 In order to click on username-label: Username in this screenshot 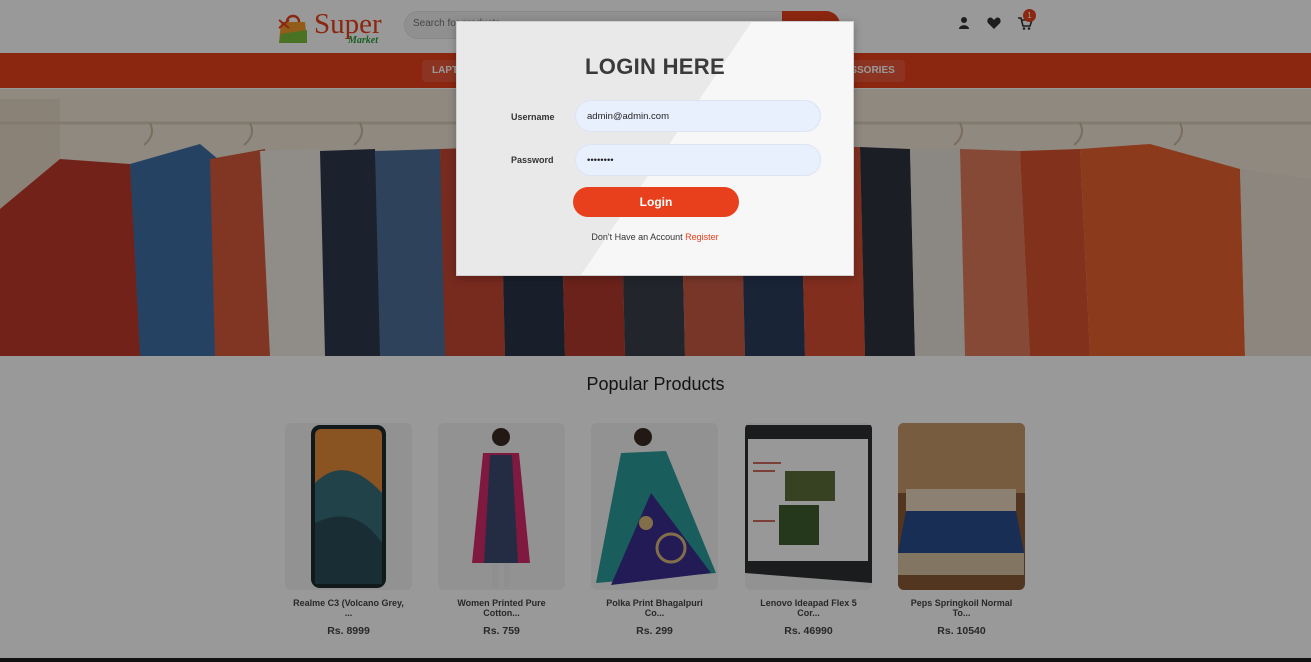, I will do `click(533, 117)`.